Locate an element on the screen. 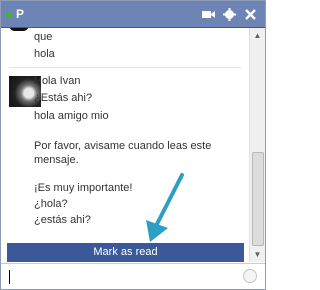  annotation-arrow-icon is located at coordinates (165, 207).